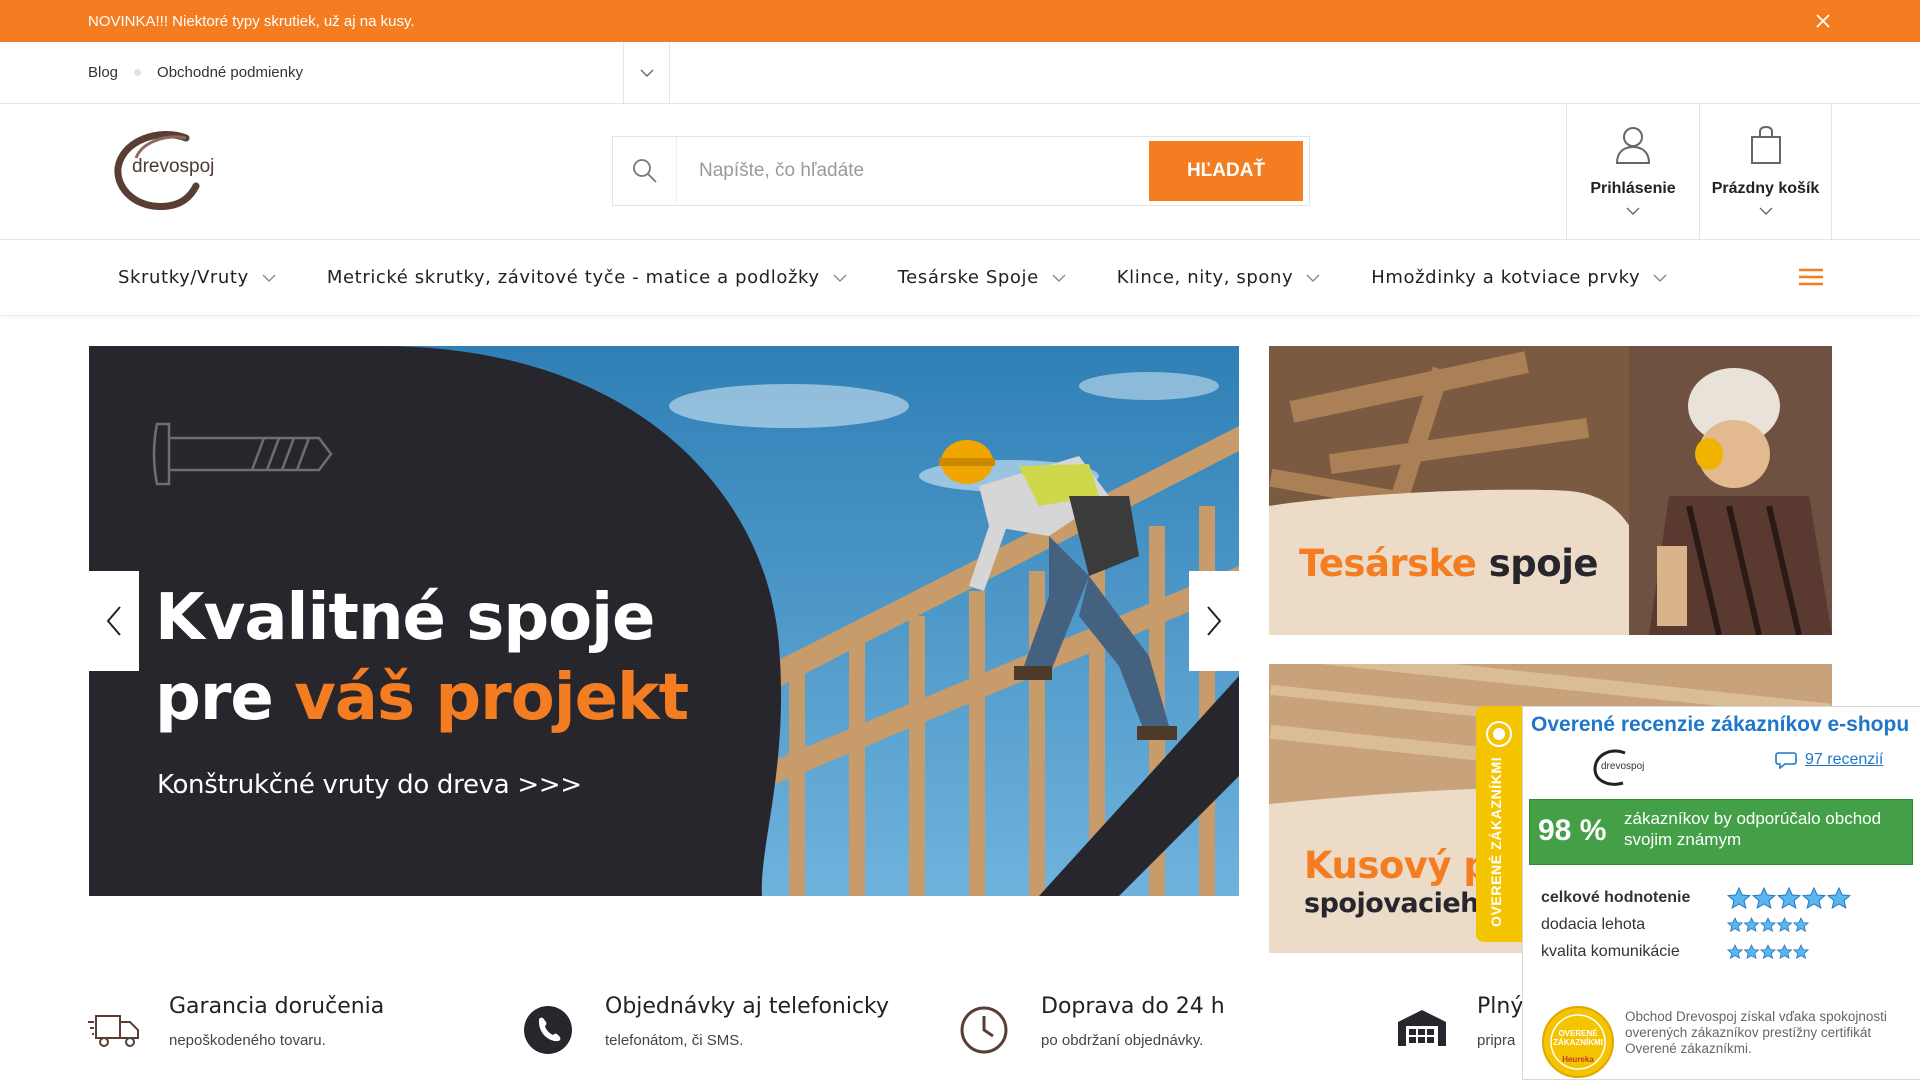 The width and height of the screenshot is (1920, 1080). Describe the element at coordinates (1572, 830) in the screenshot. I see `recommend-percent: 98 %` at that location.